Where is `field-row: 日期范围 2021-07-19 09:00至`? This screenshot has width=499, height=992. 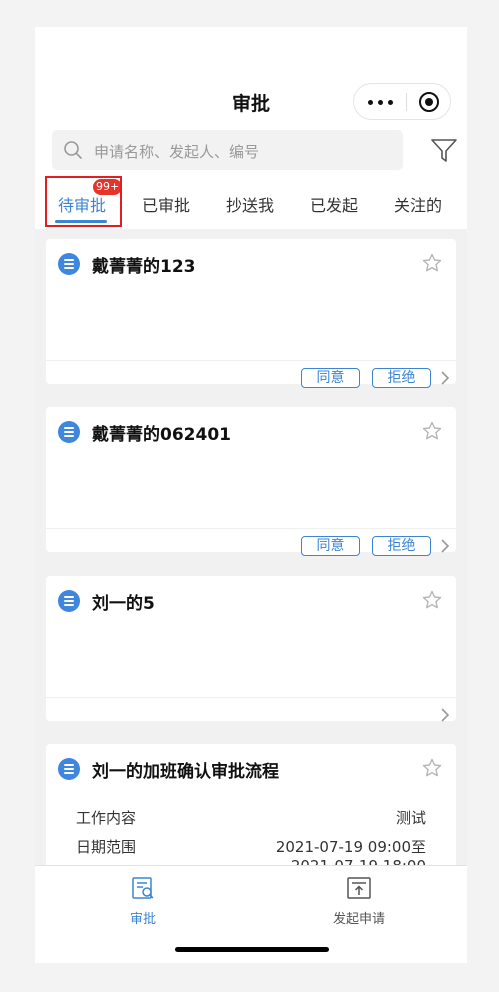
field-row: 日期范围 2021-07-19 09:00至 is located at coordinates (251, 846).